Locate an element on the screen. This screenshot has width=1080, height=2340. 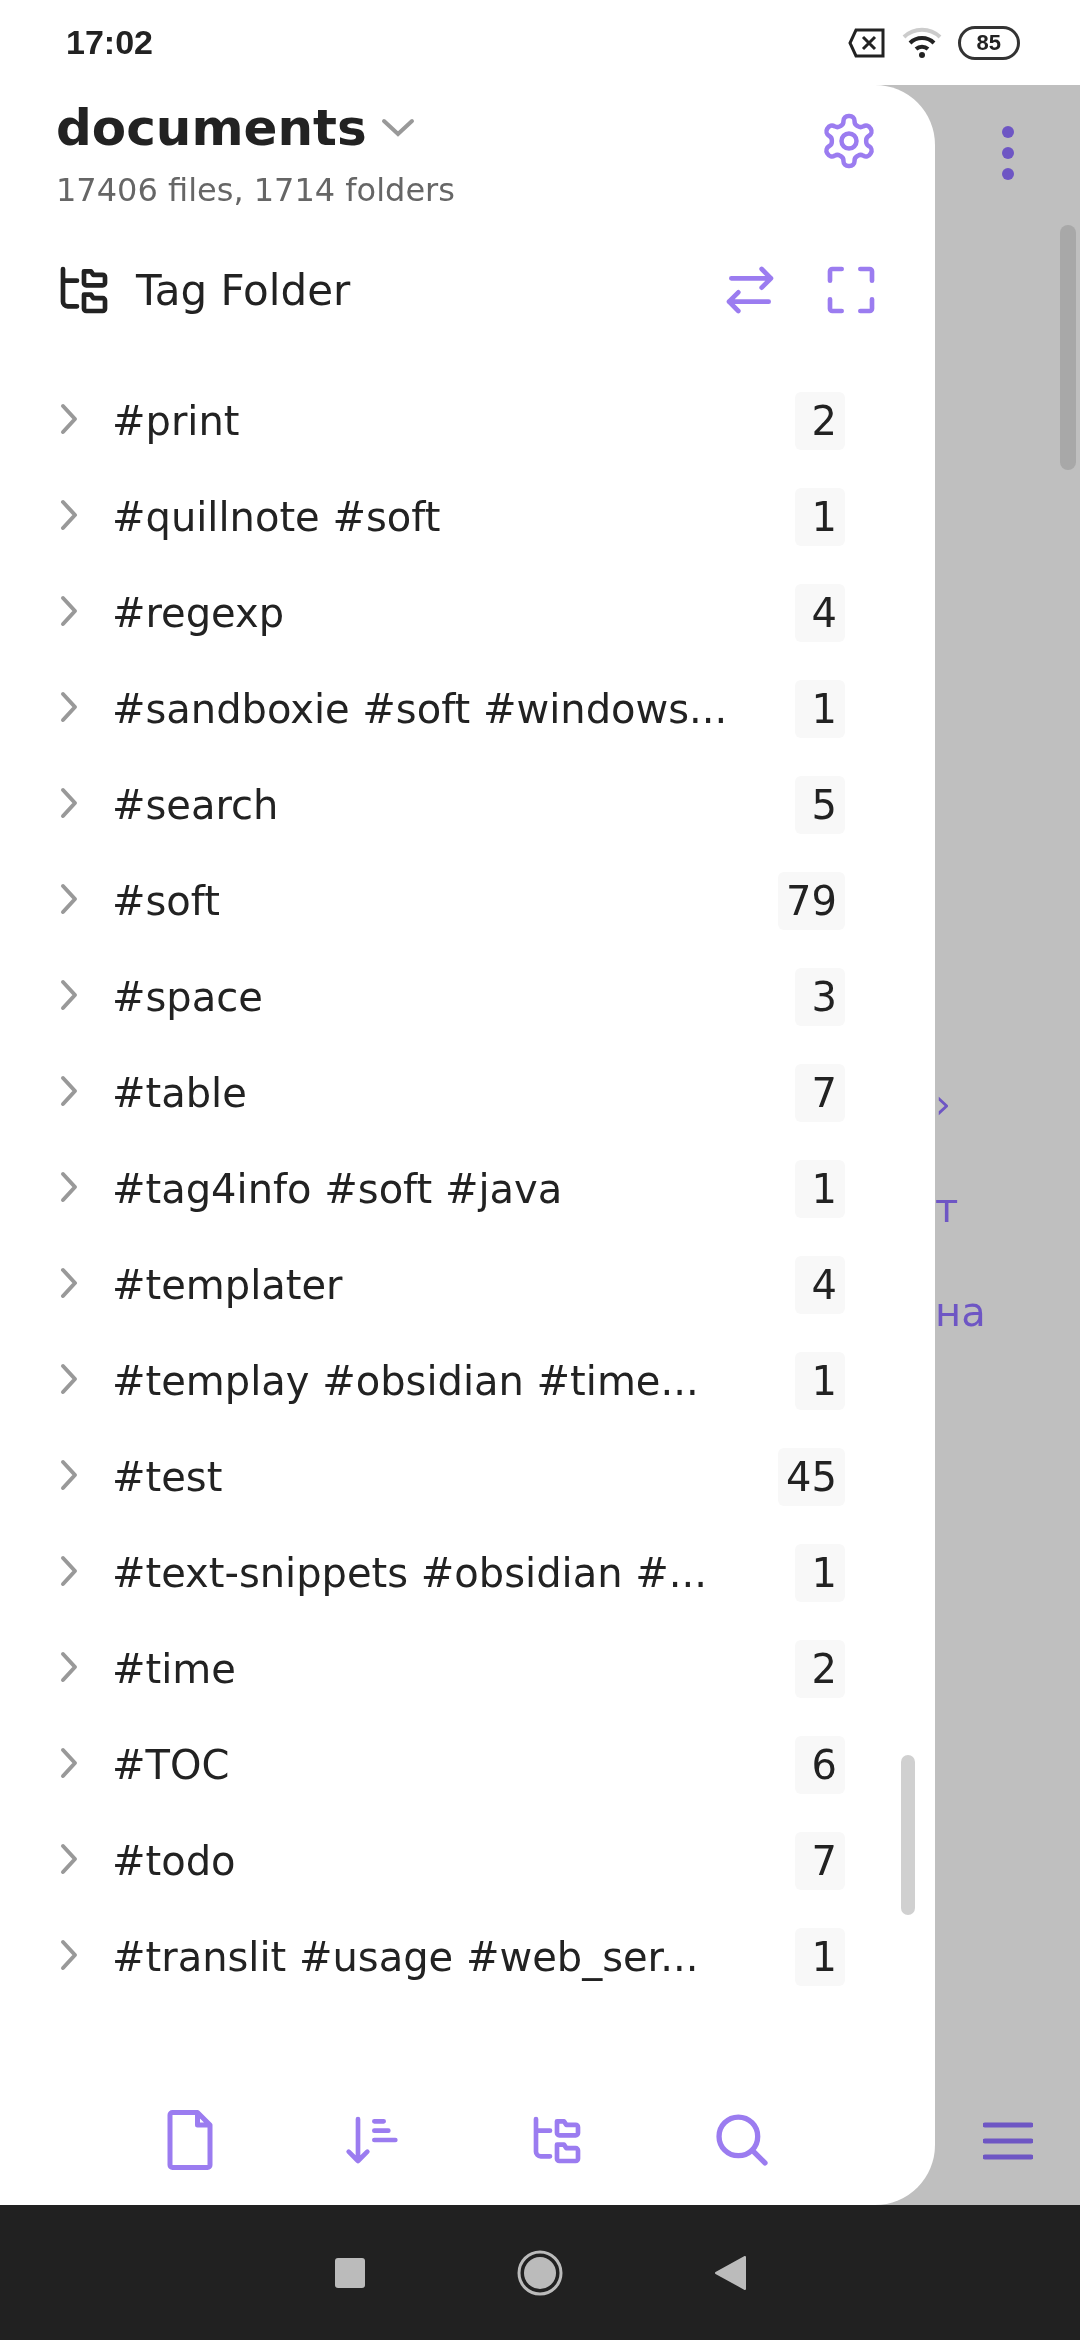
note-text: на is located at coordinates (960, 1312).